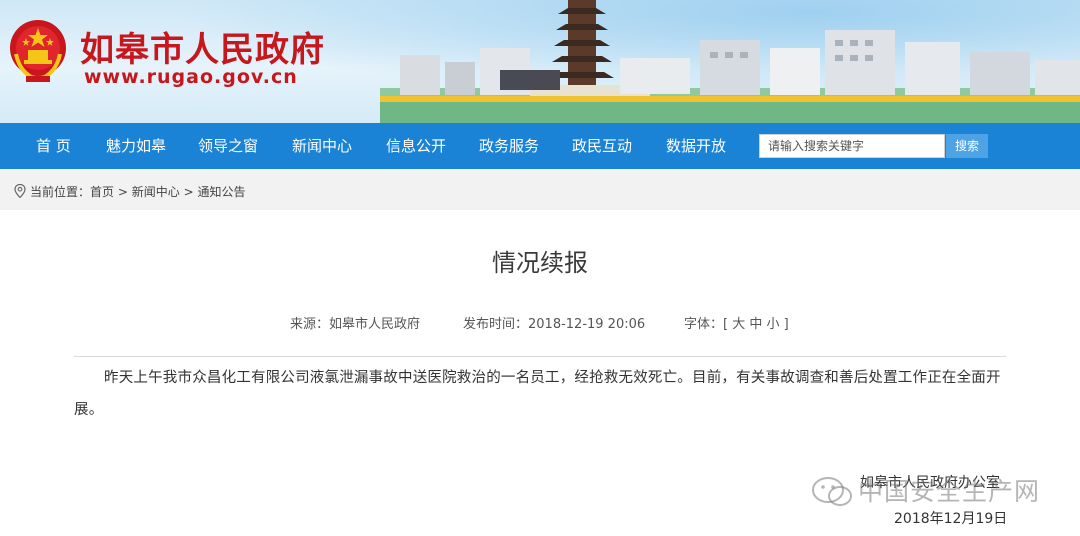 The image size is (1080, 536). Describe the element at coordinates (53, 146) in the screenshot. I see `nav-item-home: 首 页` at that location.